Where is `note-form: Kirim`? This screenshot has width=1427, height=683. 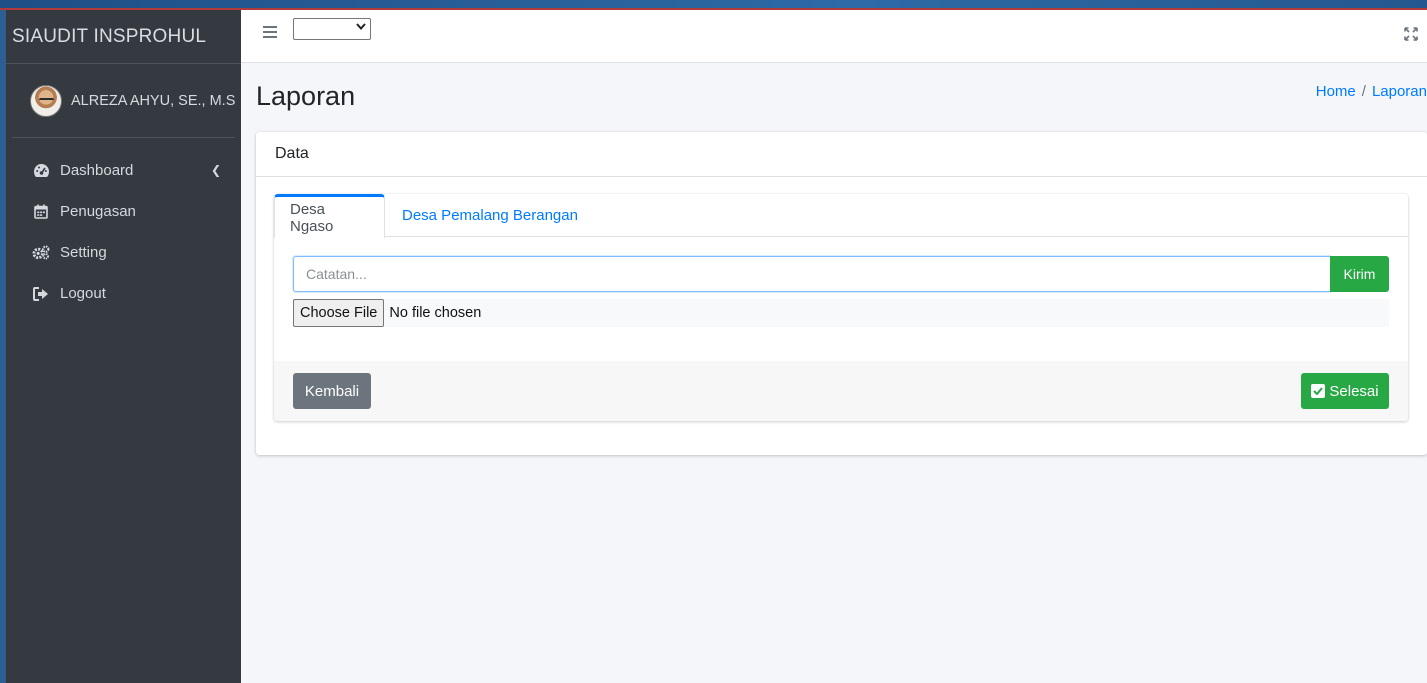
note-form: Kirim is located at coordinates (841, 274).